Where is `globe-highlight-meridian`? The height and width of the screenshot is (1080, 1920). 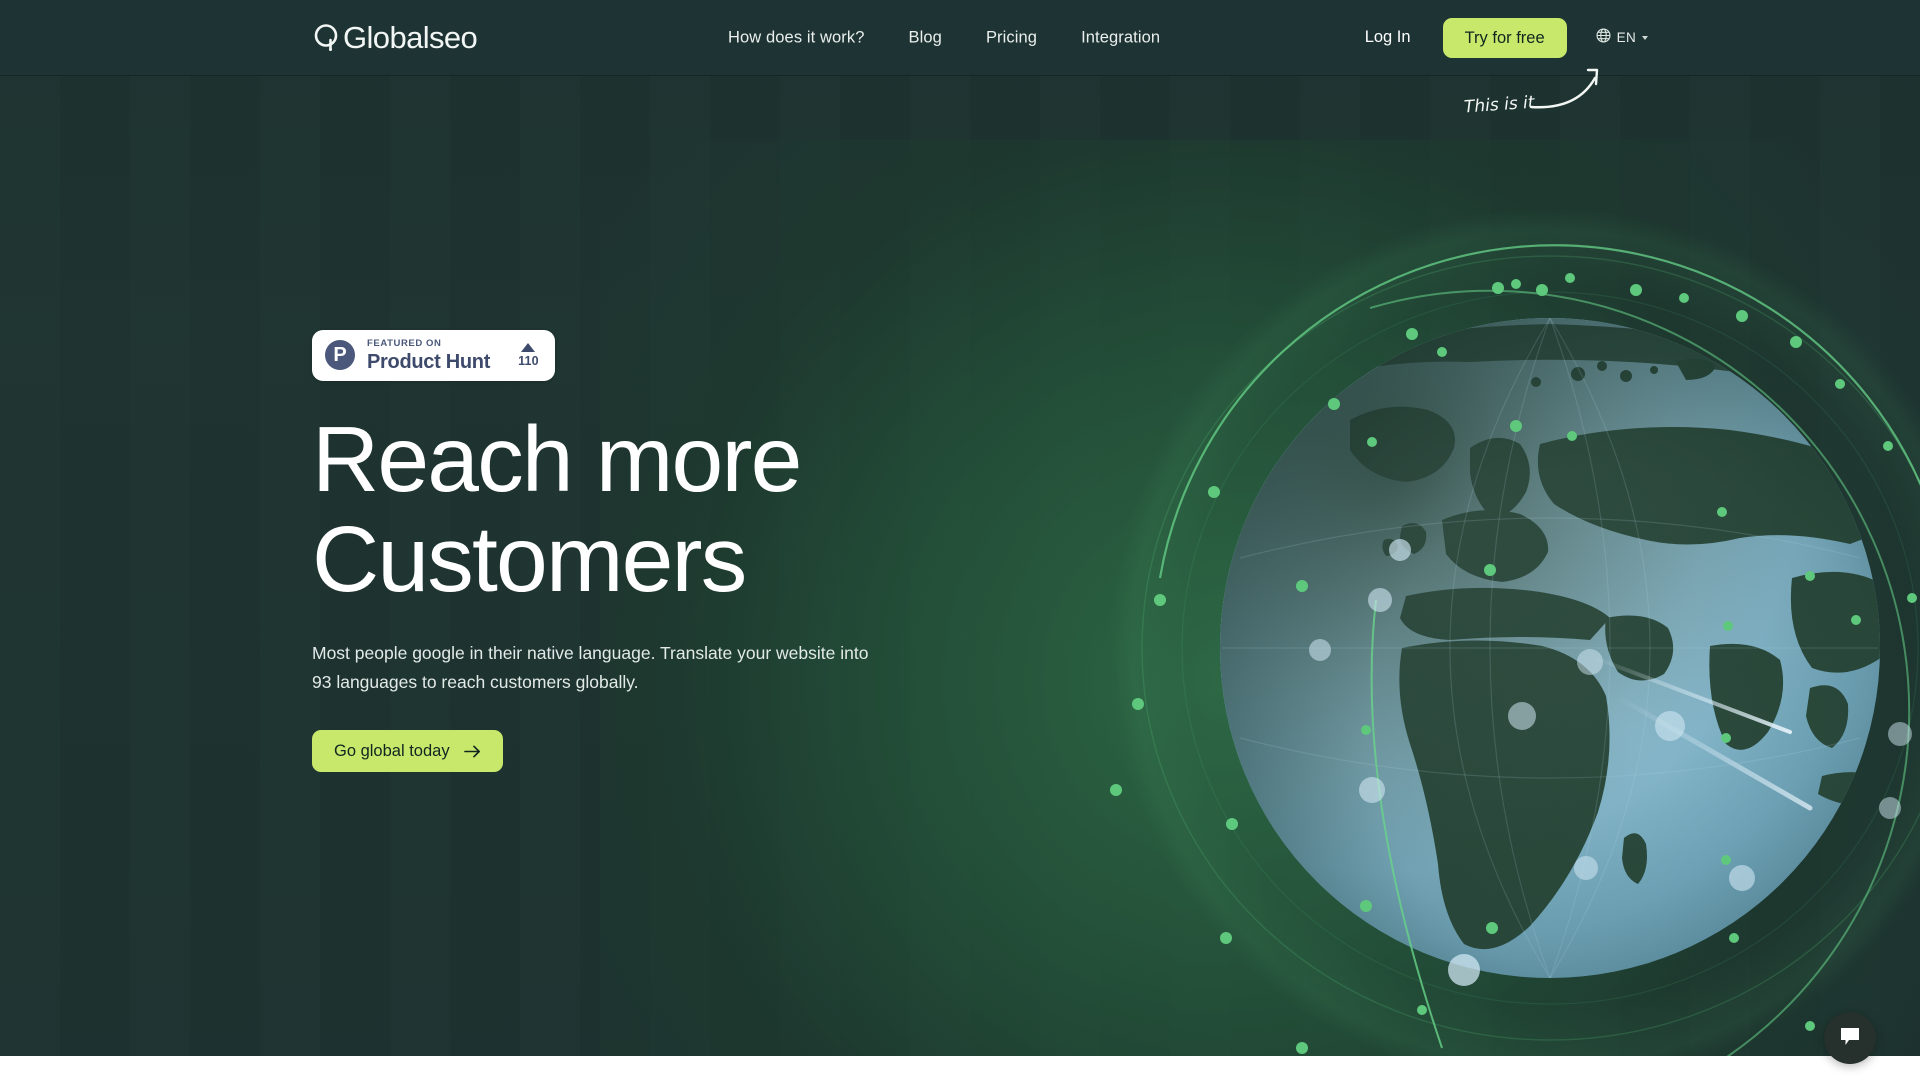
globe-highlight-meridian is located at coordinates (1406, 824).